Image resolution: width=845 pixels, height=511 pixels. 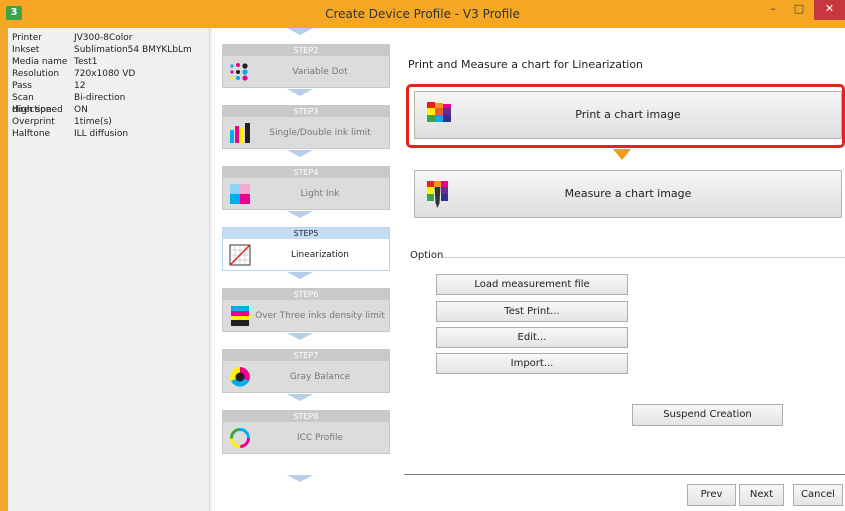 What do you see at coordinates (320, 316) in the screenshot?
I see `step-name: Over Three inks density limit` at bounding box center [320, 316].